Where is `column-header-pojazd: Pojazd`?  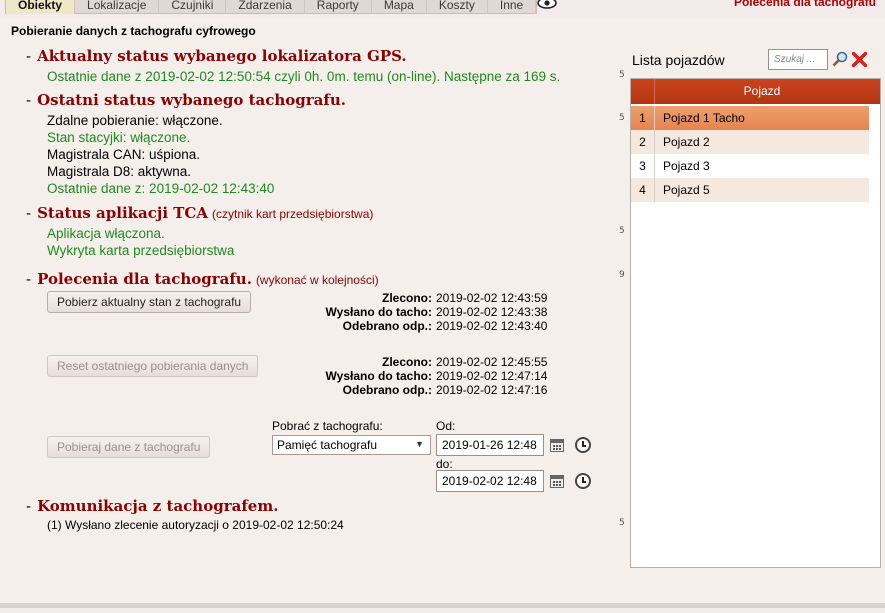
column-header-pojazd: Pojazd is located at coordinates (762, 91).